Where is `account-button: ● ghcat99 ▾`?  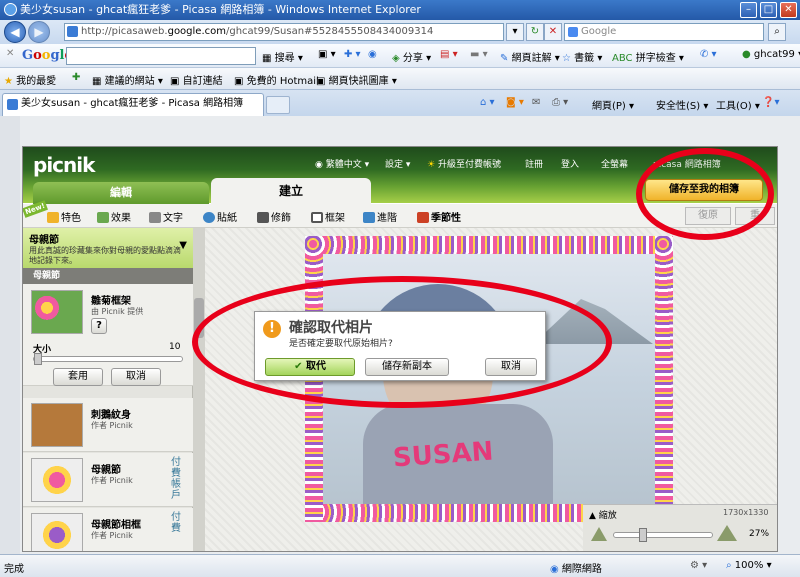 account-button: ● ghcat99 ▾ is located at coordinates (771, 54).